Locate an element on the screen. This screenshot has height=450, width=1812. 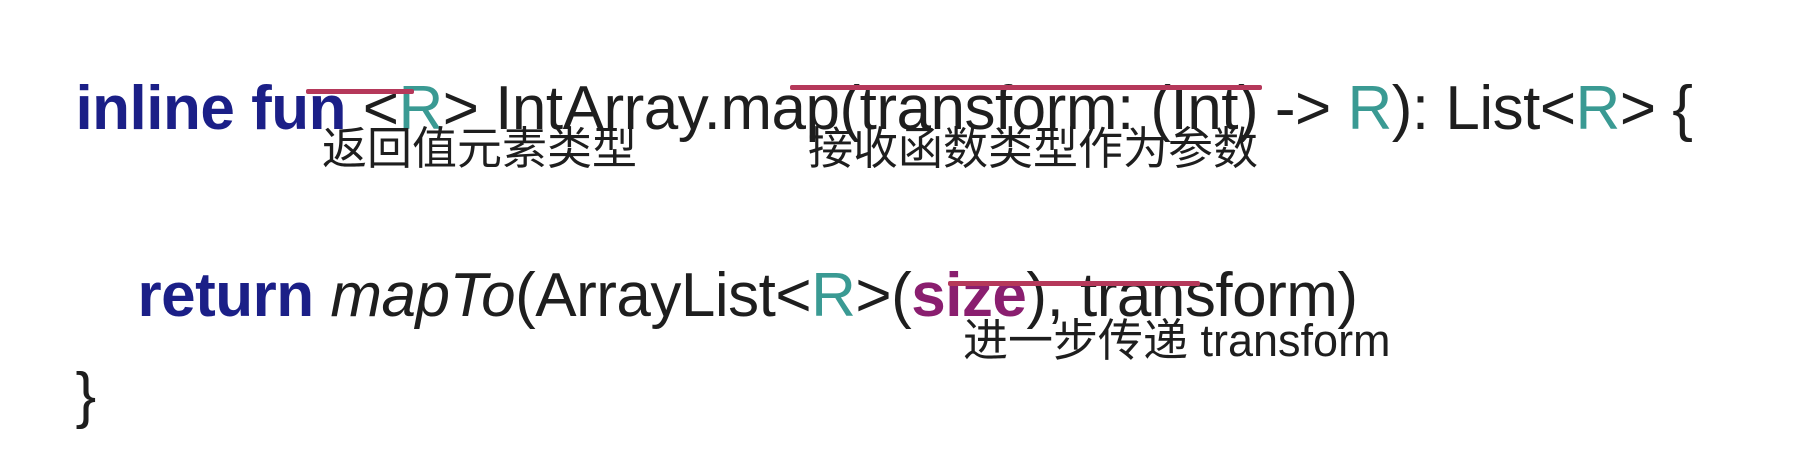
return-type-list: ): List< is located at coordinates (1483, 108).